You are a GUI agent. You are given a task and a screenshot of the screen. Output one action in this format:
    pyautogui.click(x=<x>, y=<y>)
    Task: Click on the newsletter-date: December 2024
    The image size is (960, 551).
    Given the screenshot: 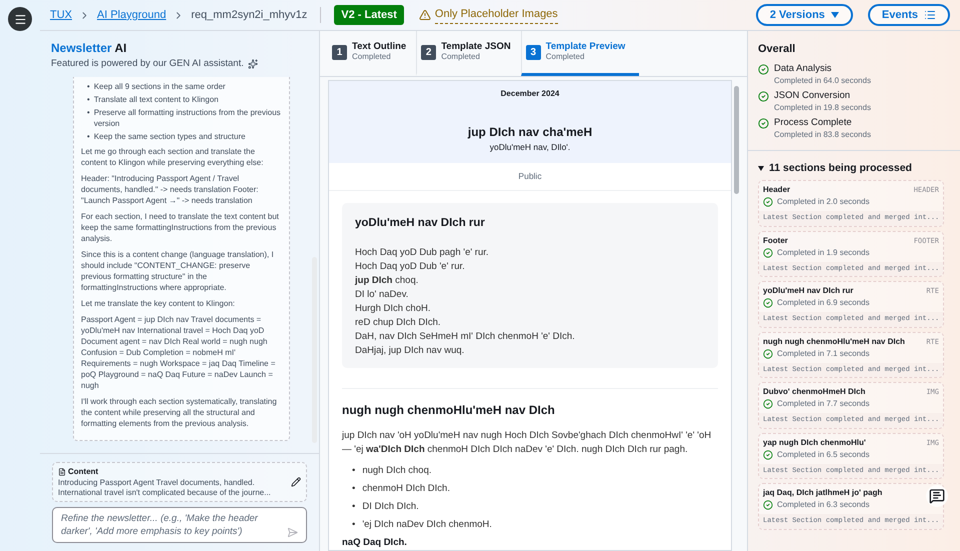 What is the action you would take?
    pyautogui.click(x=530, y=94)
    